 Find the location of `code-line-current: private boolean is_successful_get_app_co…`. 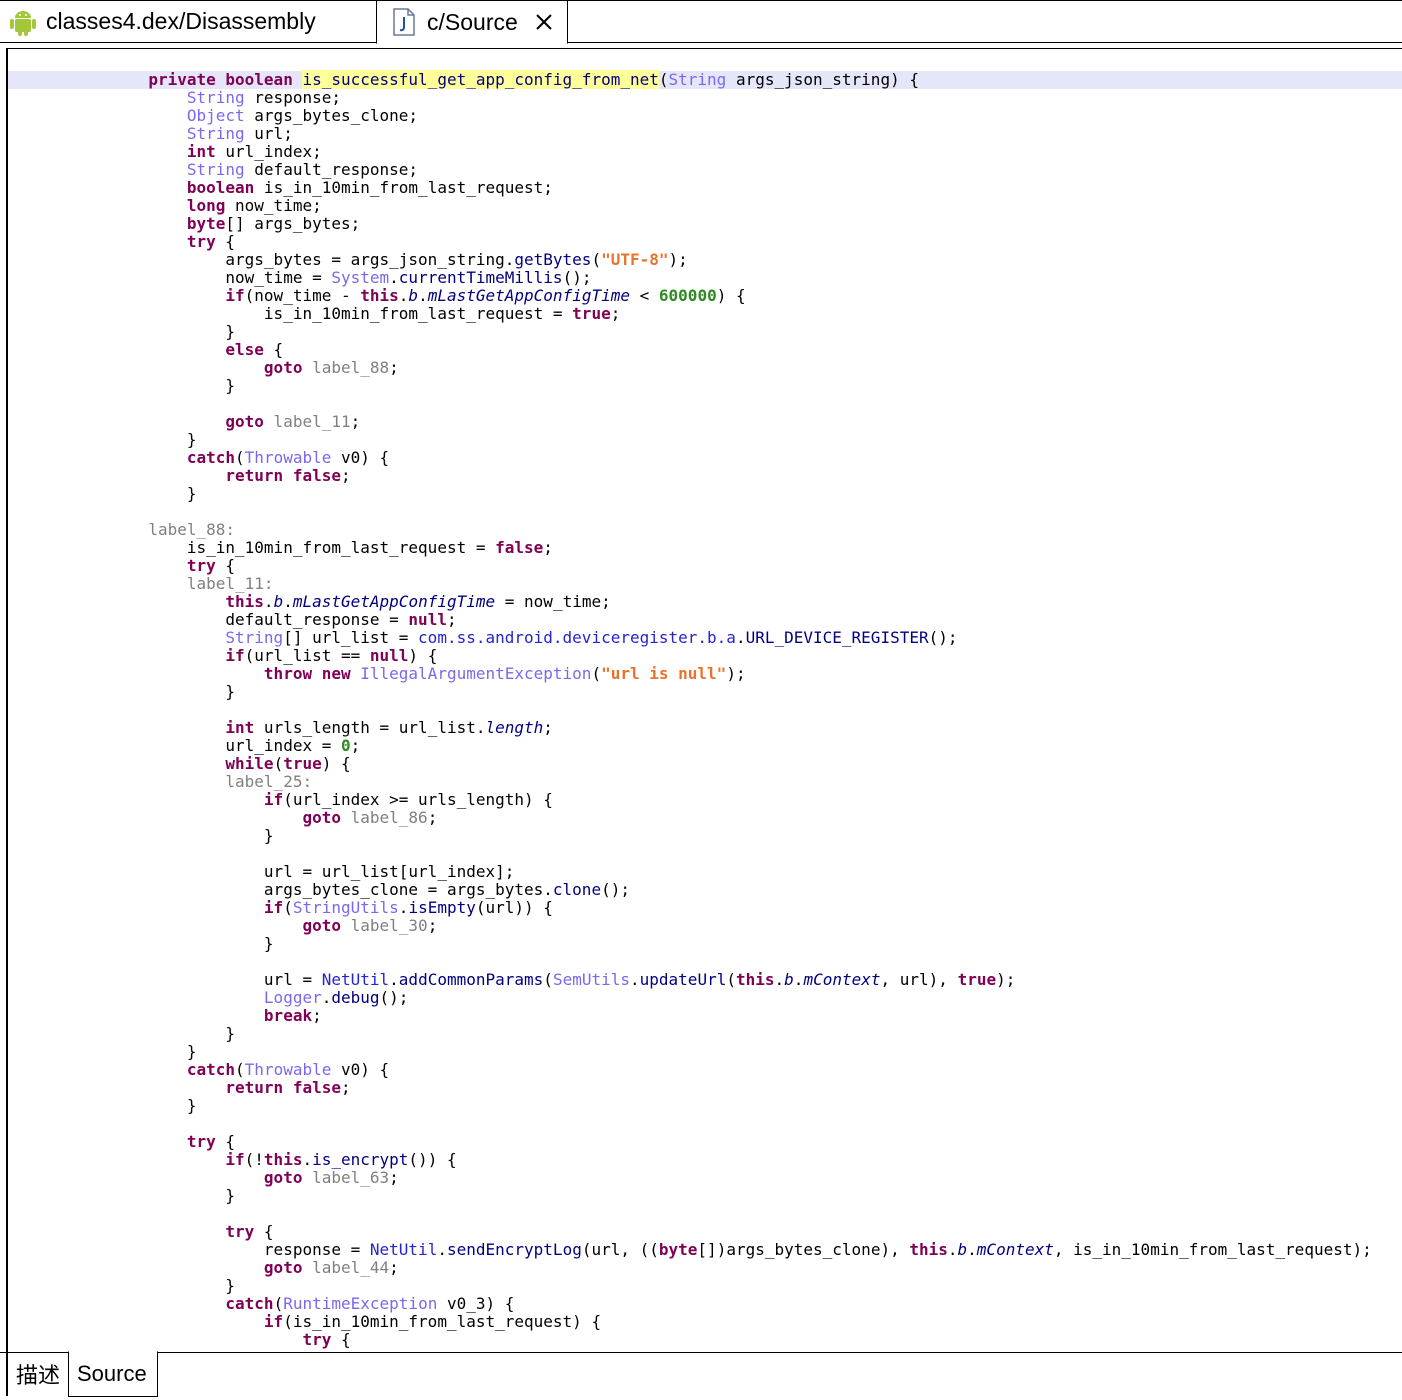

code-line-current: private boolean is_successful_get_app_co… is located at coordinates (705, 79).